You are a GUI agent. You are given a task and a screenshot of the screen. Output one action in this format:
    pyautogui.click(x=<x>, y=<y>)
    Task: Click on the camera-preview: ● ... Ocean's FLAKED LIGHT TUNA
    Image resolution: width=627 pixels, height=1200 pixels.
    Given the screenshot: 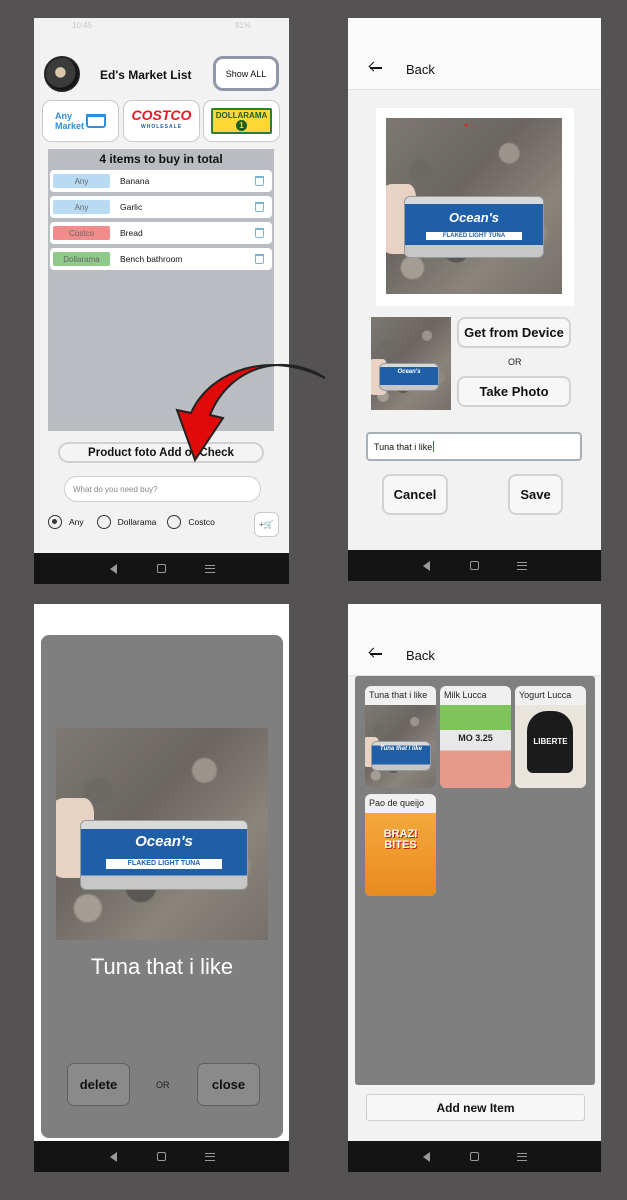 What is the action you would take?
    pyautogui.click(x=475, y=207)
    